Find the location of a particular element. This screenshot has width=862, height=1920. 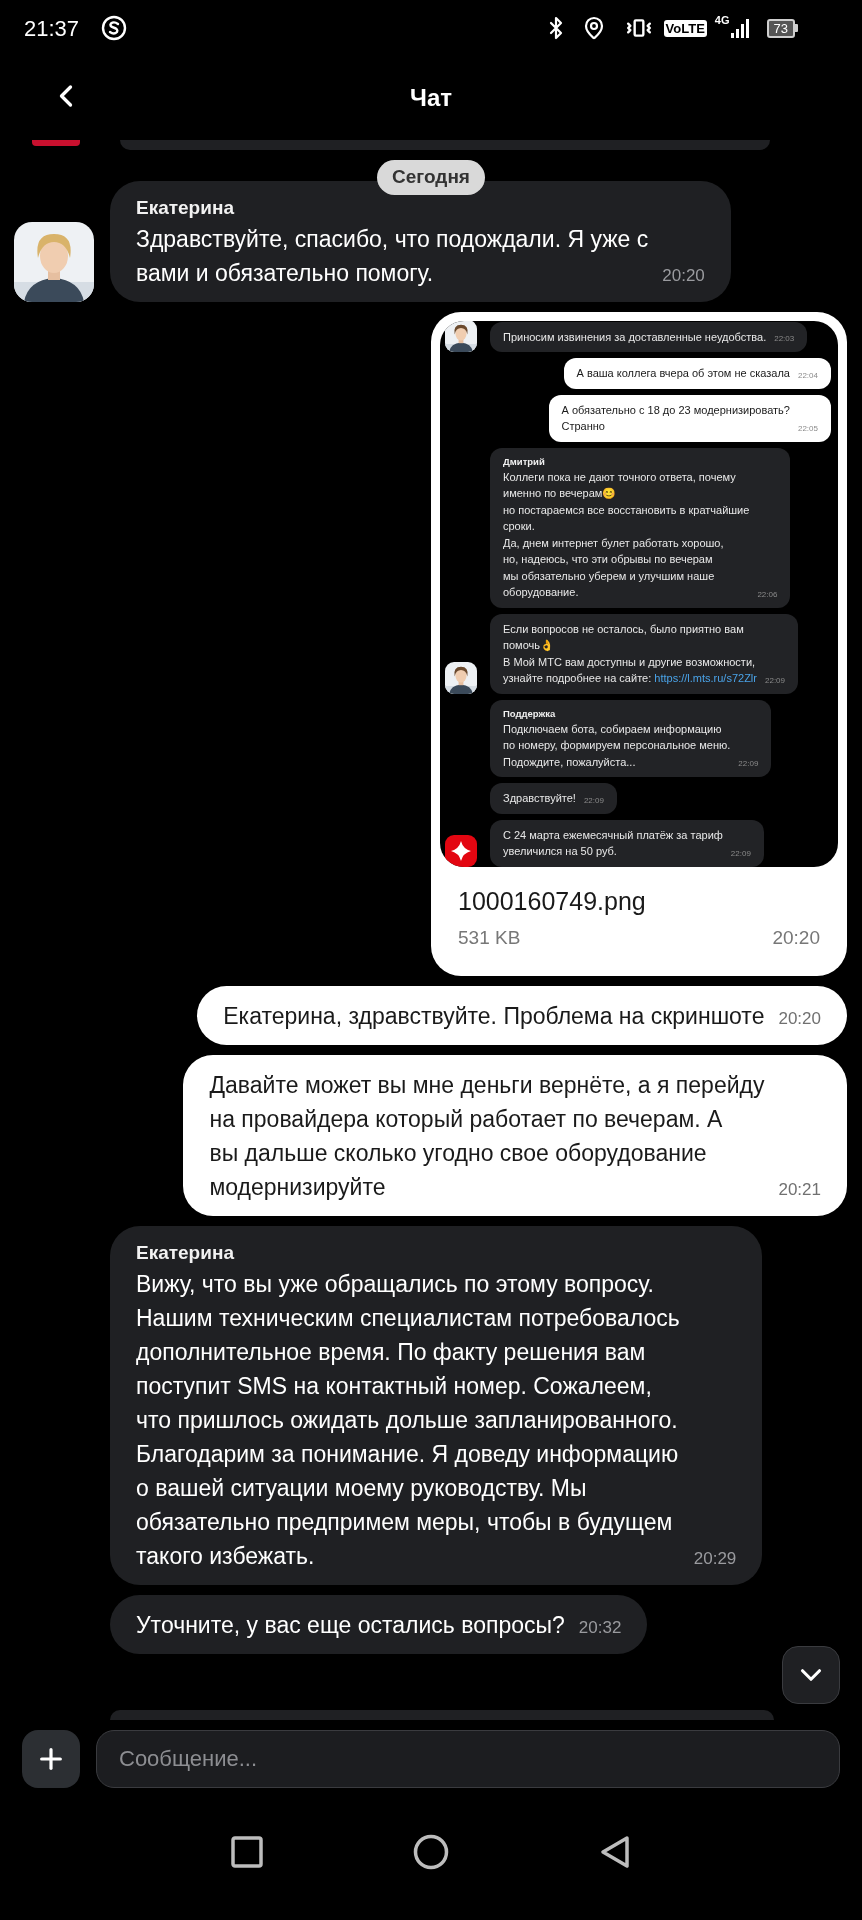

author-name: Дмитрий is located at coordinates (524, 461).